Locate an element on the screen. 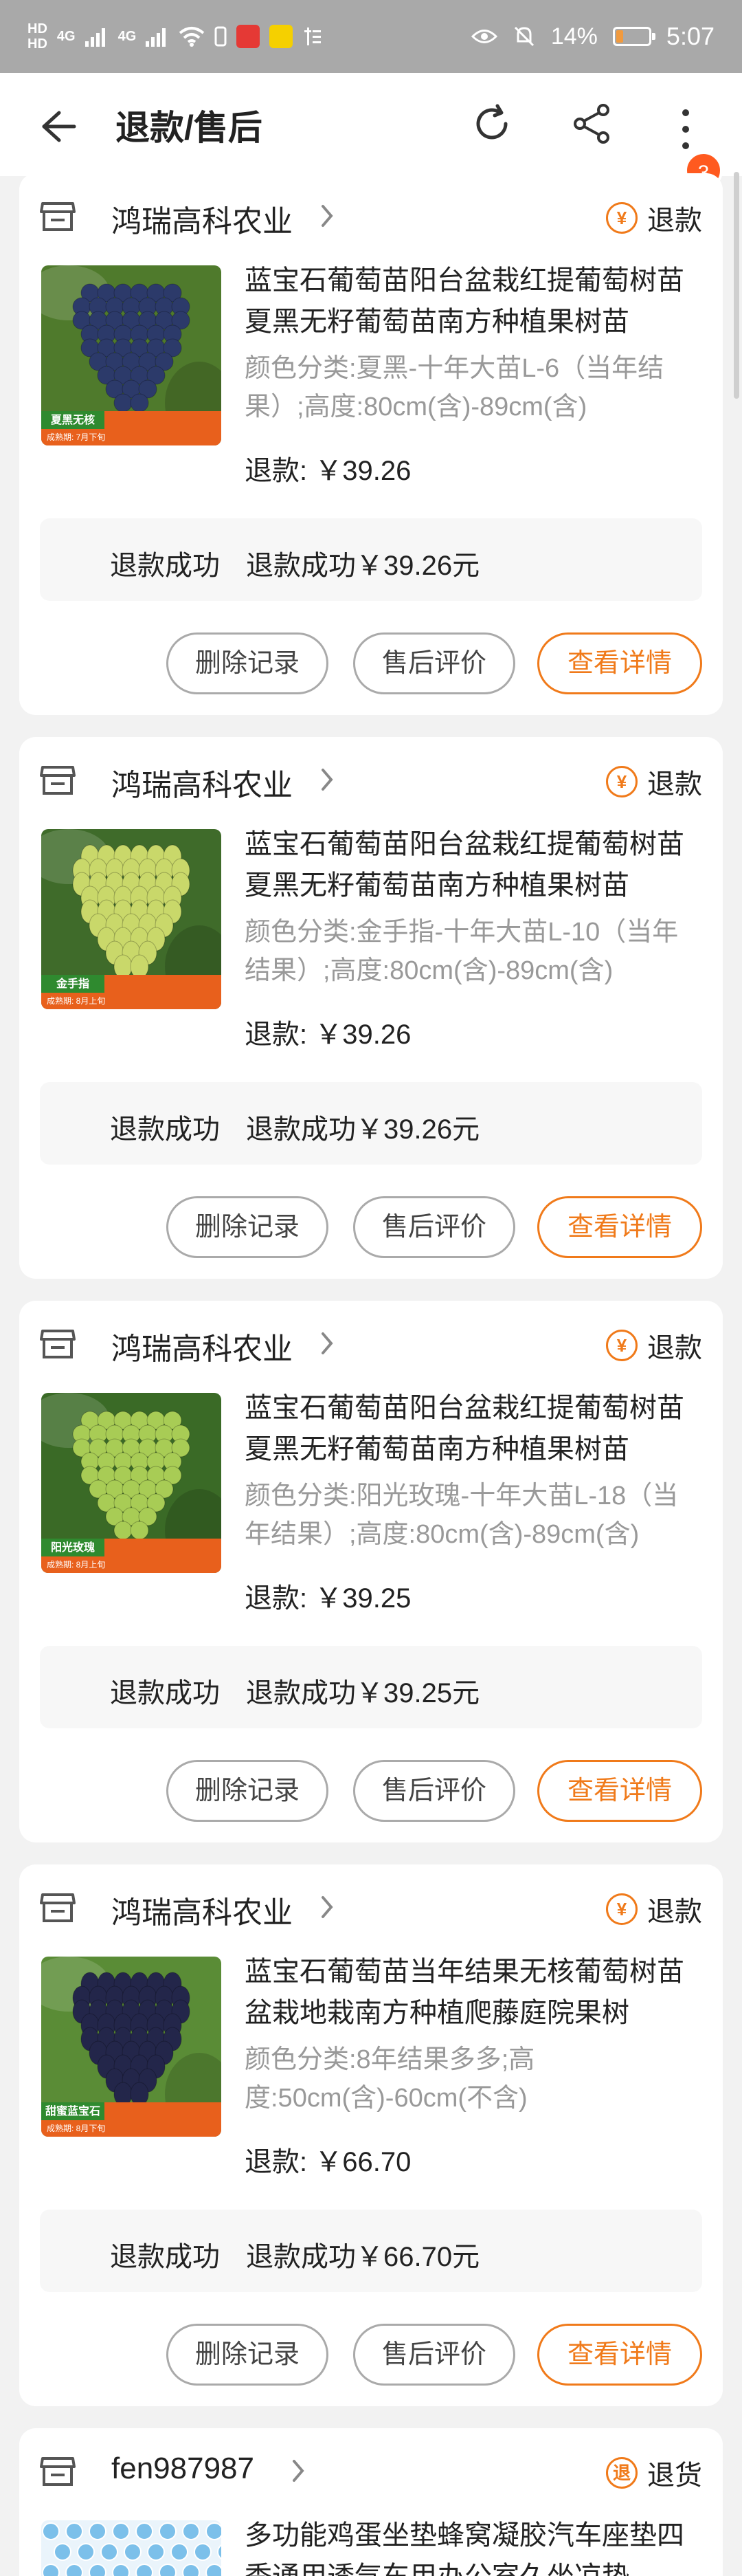 The image size is (742, 2576). taobao-icon is located at coordinates (313, 36).